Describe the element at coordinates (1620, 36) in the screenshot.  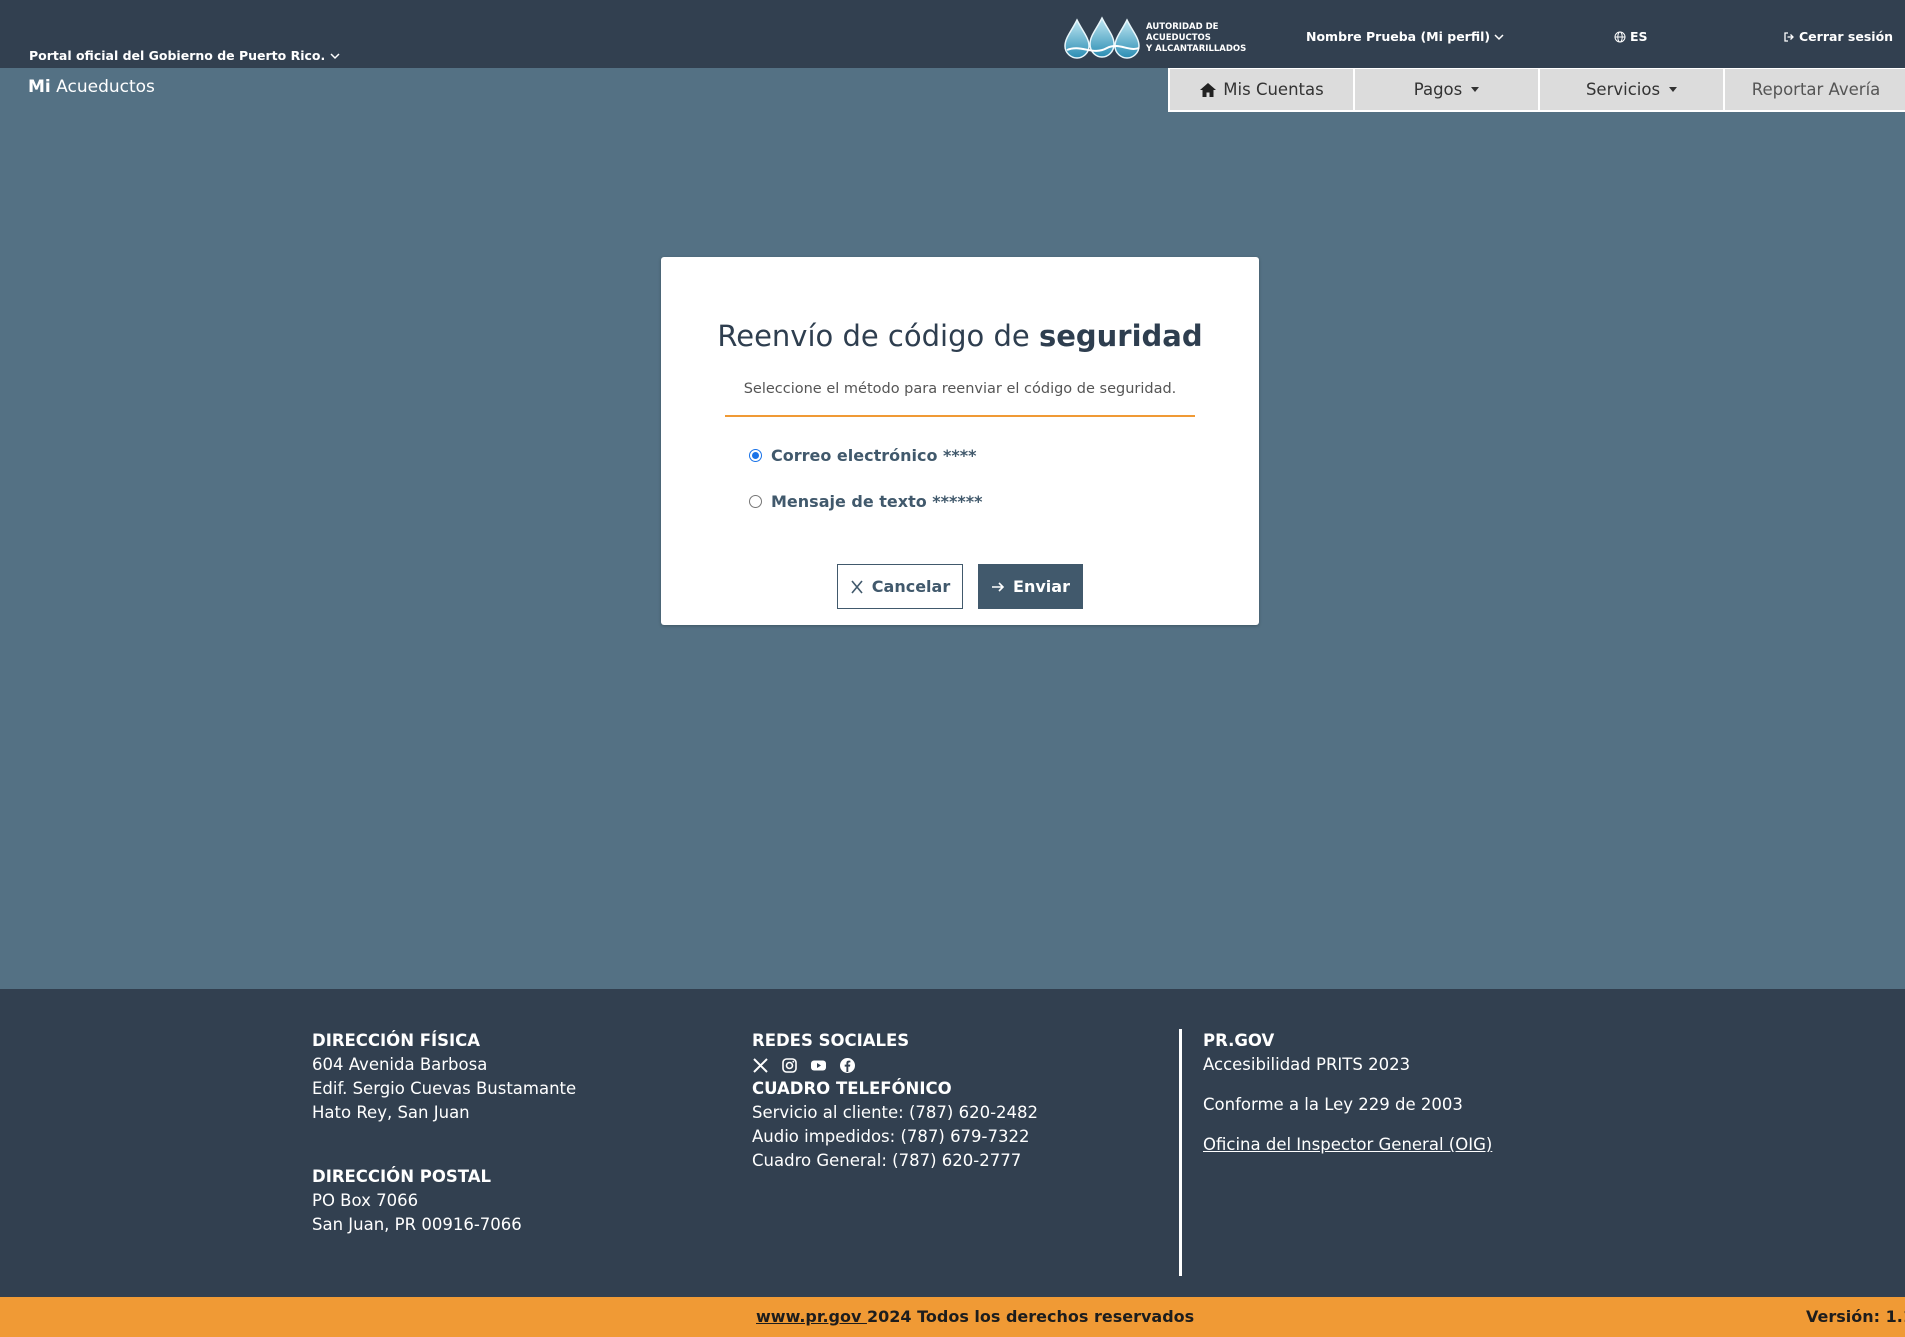
I see `globe-icon` at that location.